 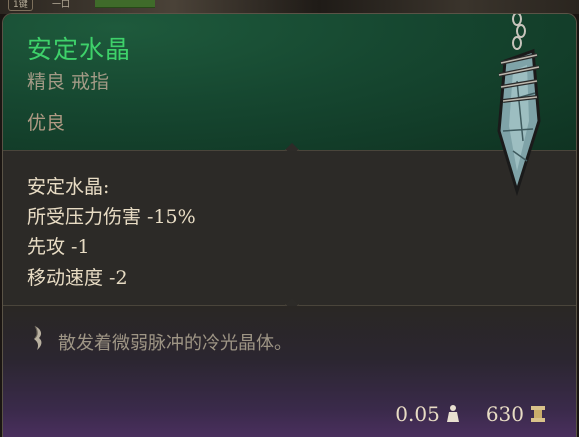 I want to click on stat-movement-speed: 移动速度 -2, so click(x=77, y=278).